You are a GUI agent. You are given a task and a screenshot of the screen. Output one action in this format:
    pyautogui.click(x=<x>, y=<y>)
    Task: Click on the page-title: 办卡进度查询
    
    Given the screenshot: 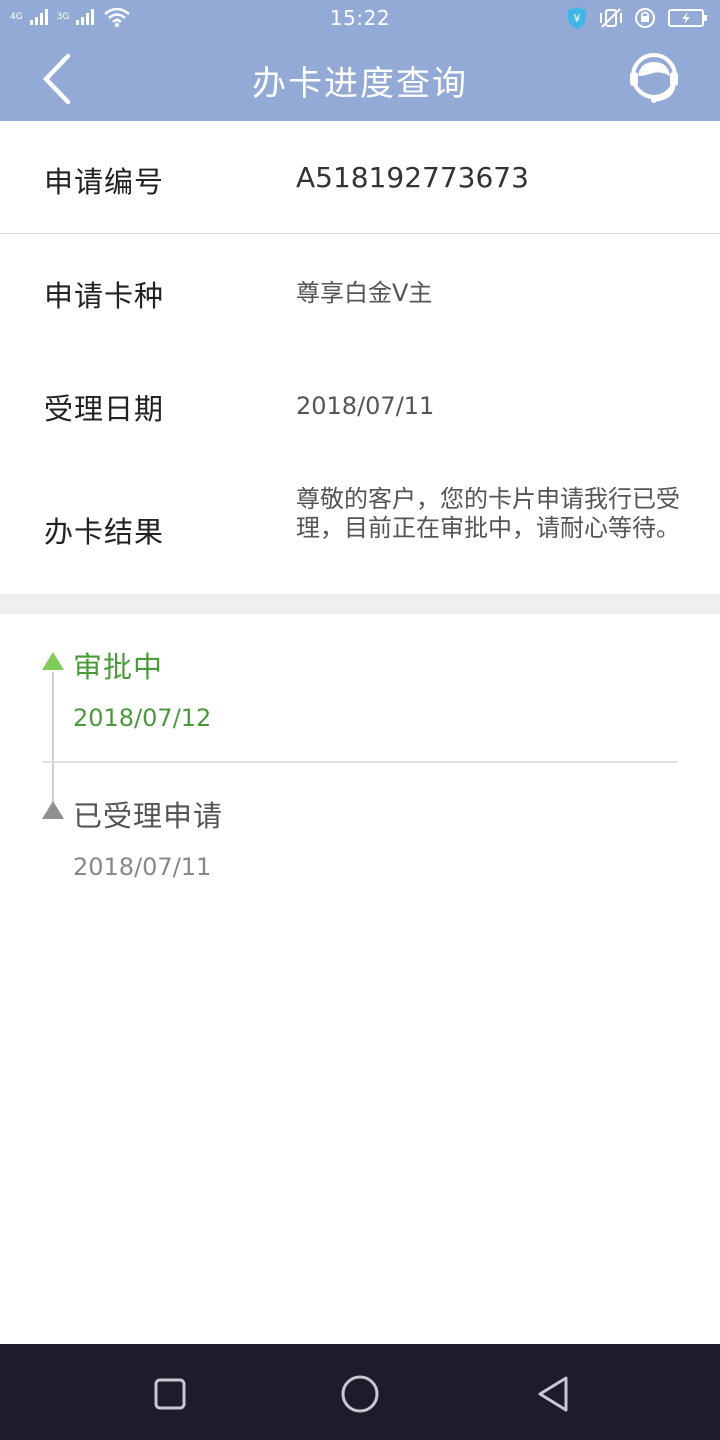 What is the action you would take?
    pyautogui.click(x=360, y=84)
    